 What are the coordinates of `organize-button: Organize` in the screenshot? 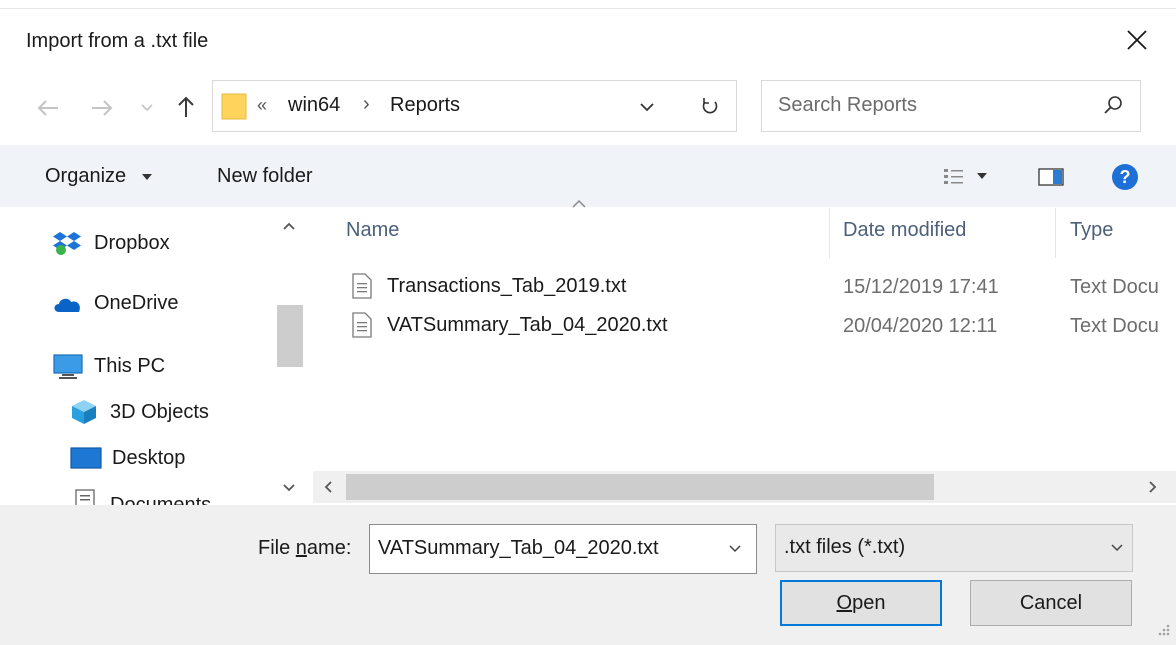 It's located at (99, 176).